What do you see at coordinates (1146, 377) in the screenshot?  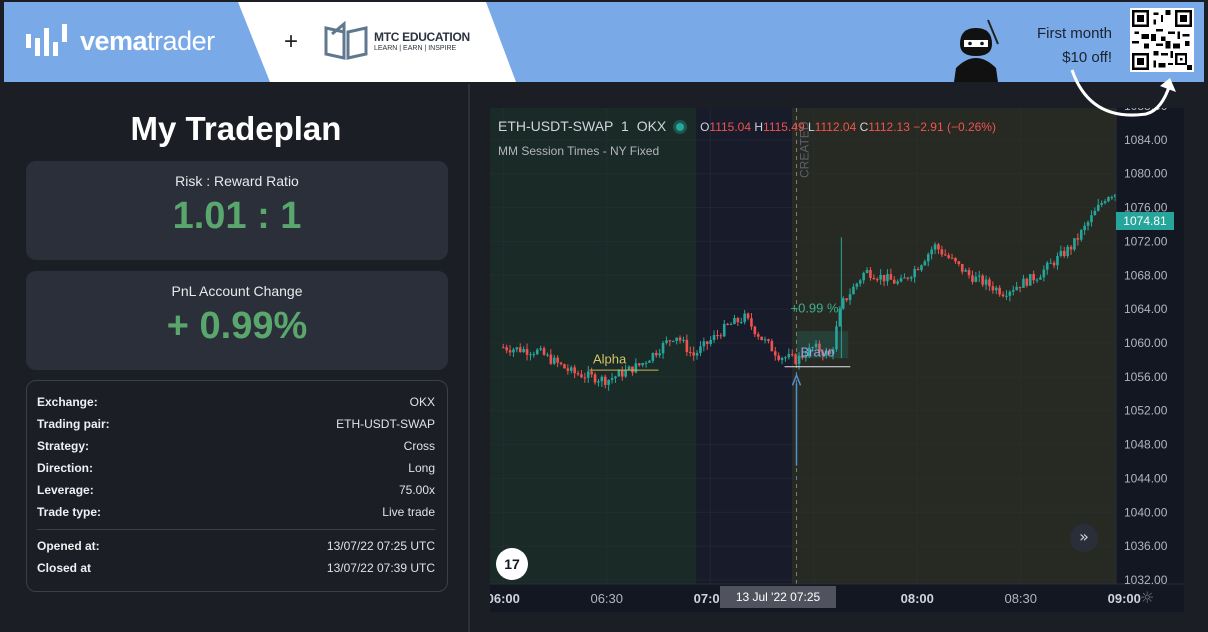 I see `price-tick-label: 1056.00` at bounding box center [1146, 377].